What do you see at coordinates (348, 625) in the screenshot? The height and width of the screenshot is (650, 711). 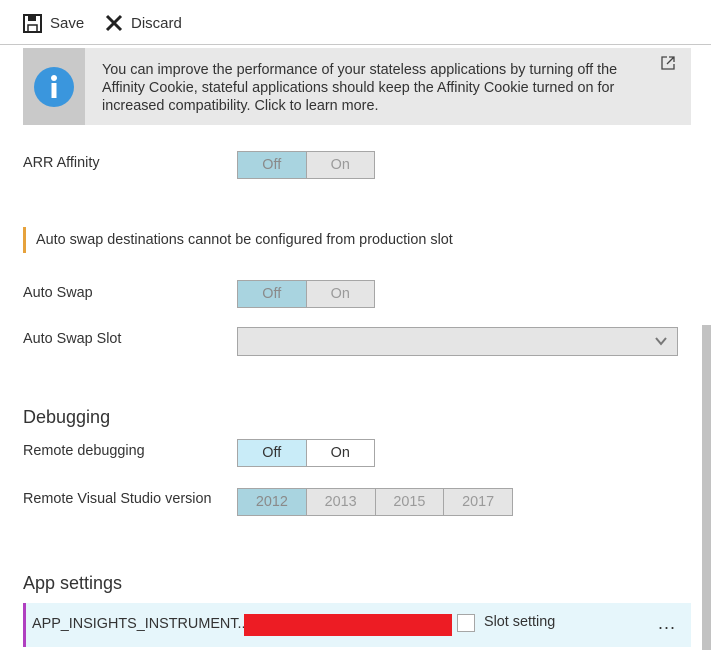 I see `redacted-value` at bounding box center [348, 625].